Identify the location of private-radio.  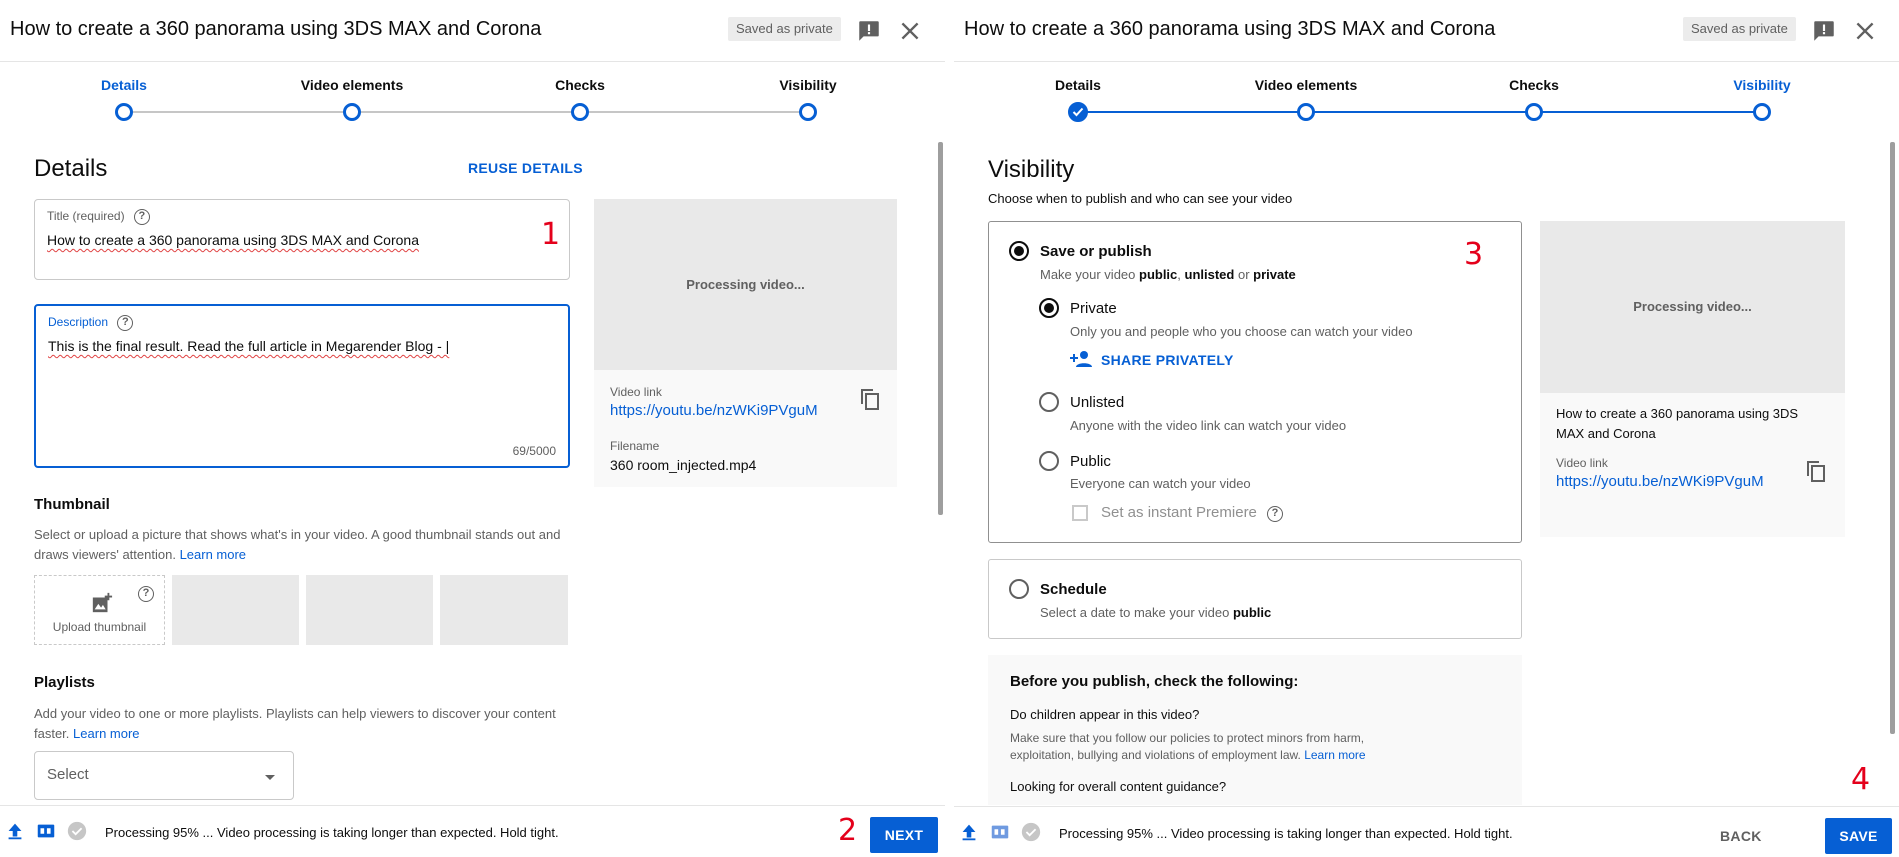
(1049, 308).